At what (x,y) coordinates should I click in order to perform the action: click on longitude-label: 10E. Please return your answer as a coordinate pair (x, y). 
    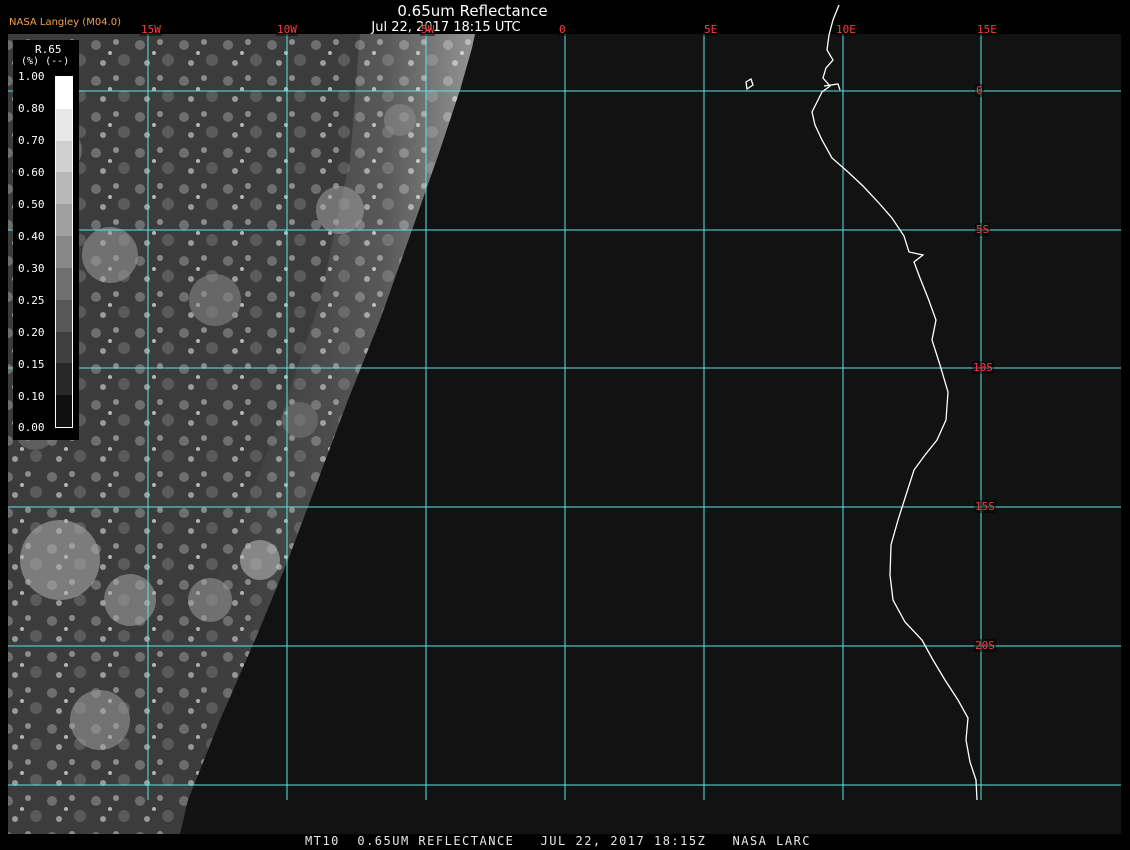
    Looking at the image, I should click on (846, 29).